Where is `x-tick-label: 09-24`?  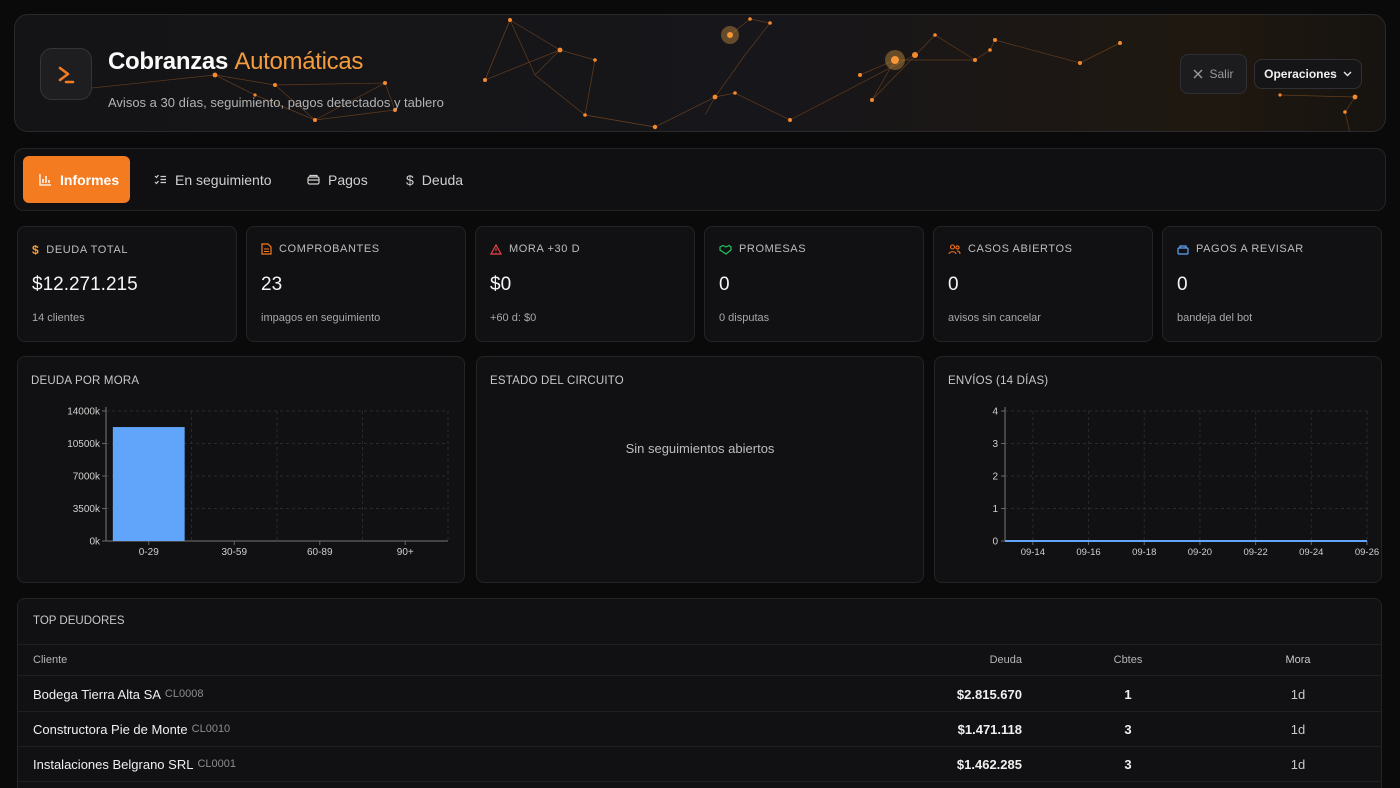
x-tick-label: 09-24 is located at coordinates (1311, 552).